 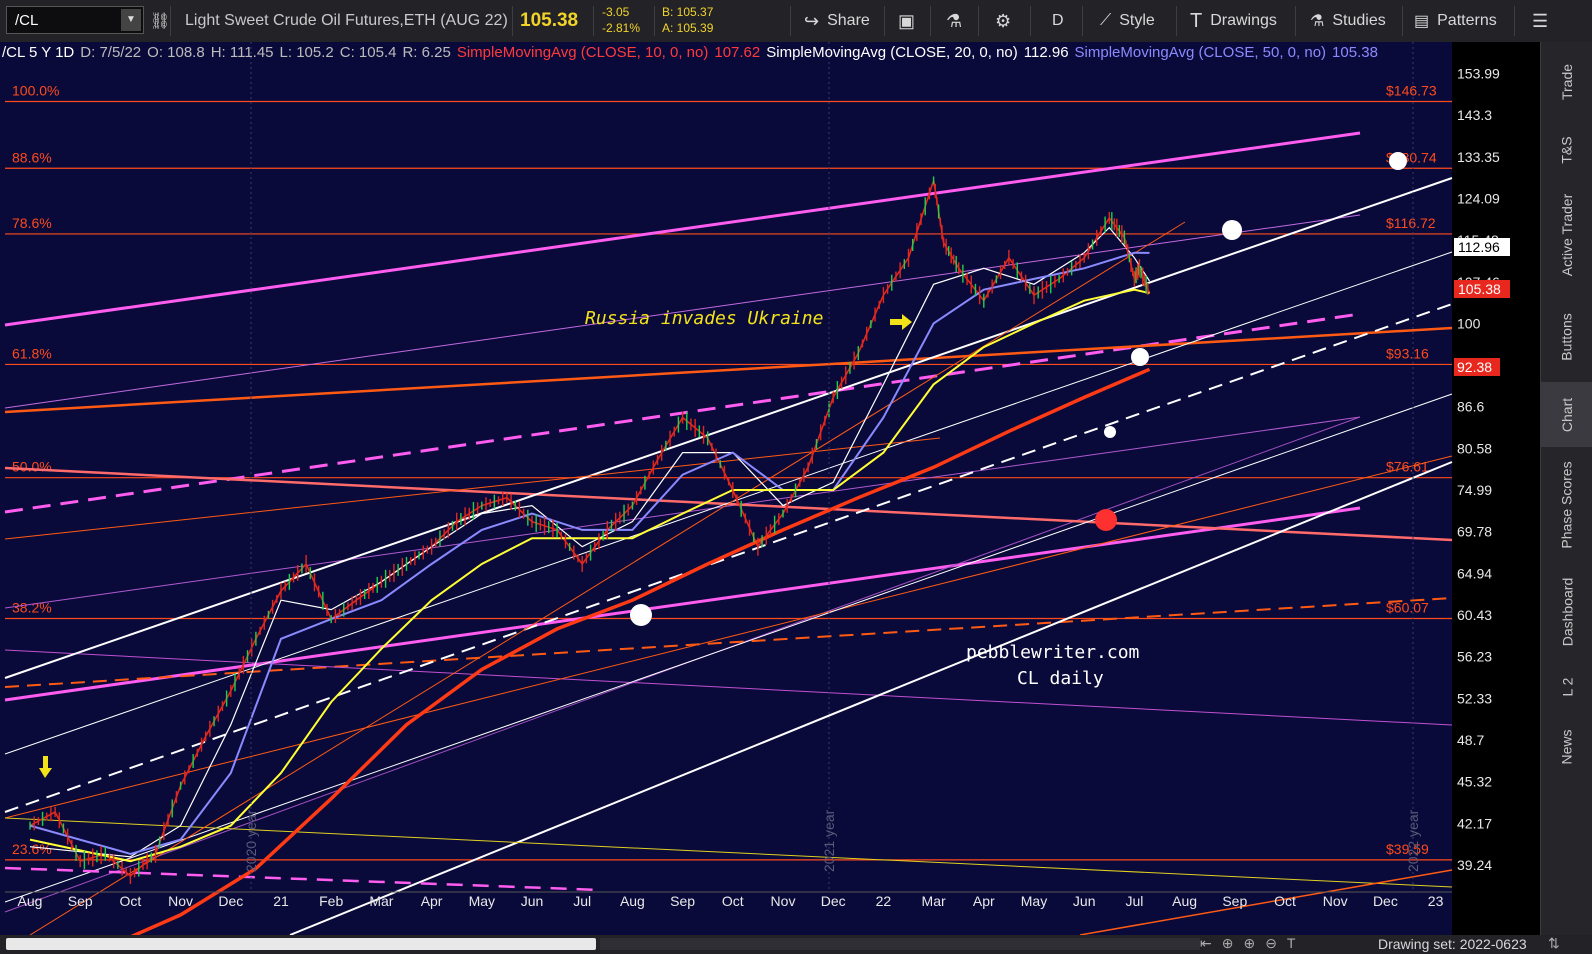 I want to click on tab-l2: L 2, so click(x=1566, y=687).